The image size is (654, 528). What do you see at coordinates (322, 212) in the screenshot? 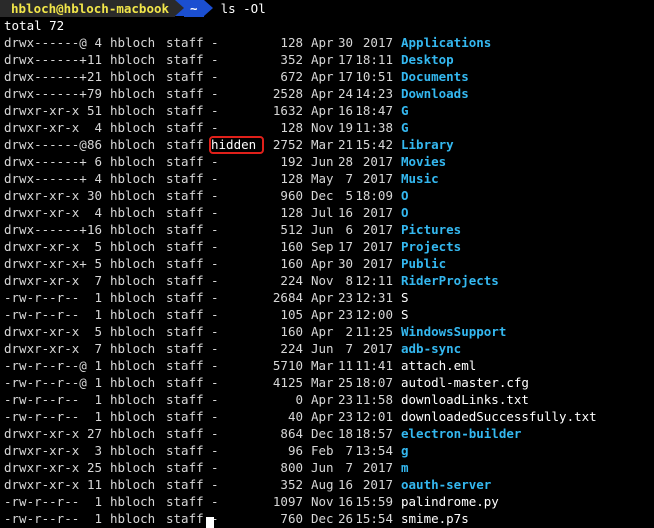
I see `entry-month: Jul` at bounding box center [322, 212].